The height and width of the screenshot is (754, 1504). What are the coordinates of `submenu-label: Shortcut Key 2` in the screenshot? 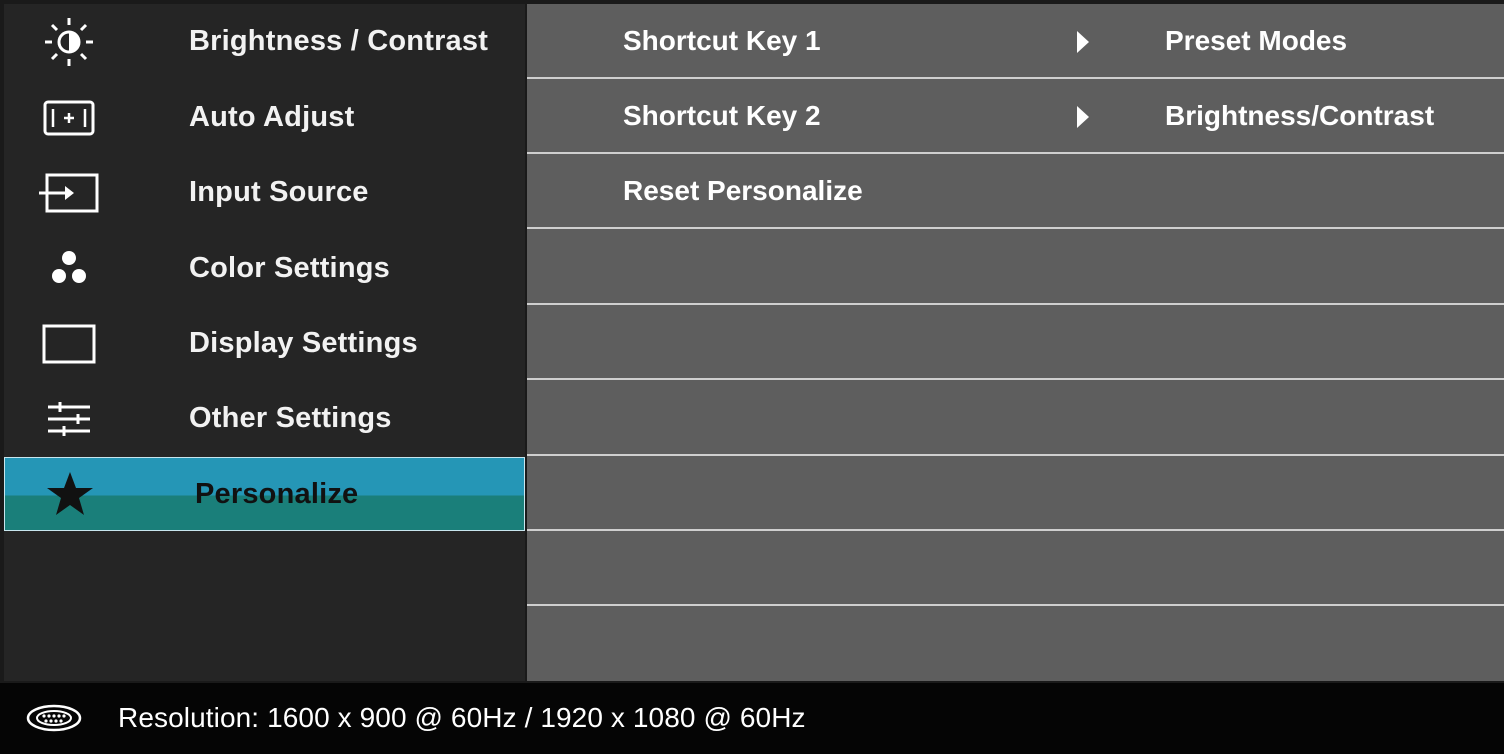 It's located at (722, 115).